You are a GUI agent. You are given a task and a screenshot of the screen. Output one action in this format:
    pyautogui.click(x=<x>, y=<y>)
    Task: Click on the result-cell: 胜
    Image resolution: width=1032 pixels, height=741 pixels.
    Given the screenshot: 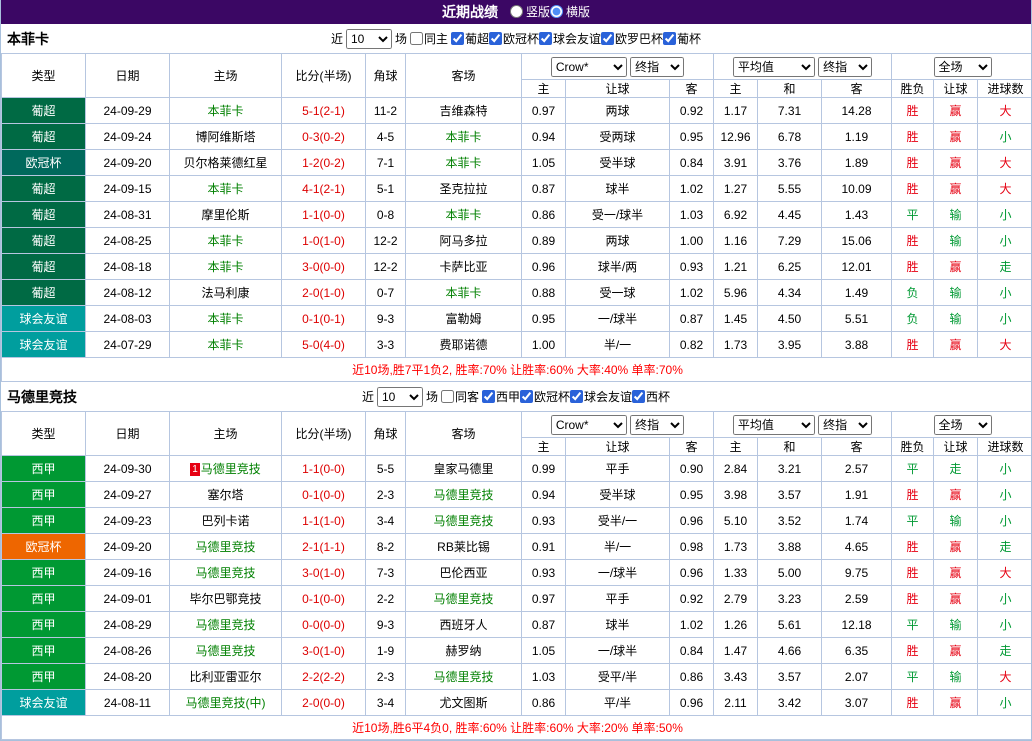 What is the action you would take?
    pyautogui.click(x=913, y=241)
    